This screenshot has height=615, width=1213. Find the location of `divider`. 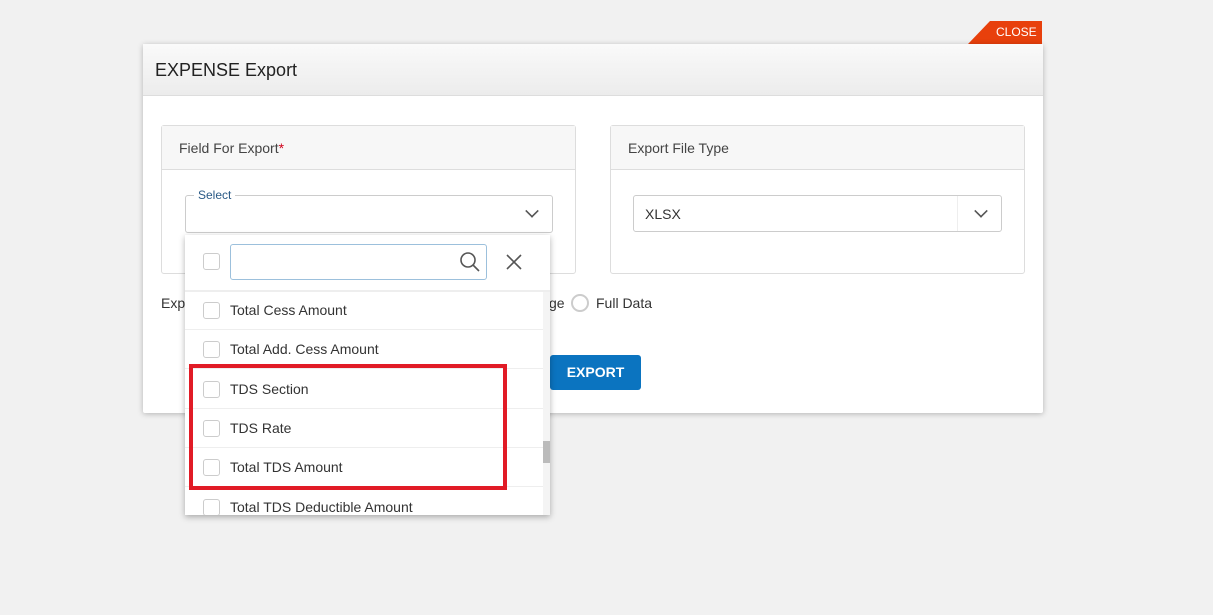

divider is located at coordinates (957, 213).